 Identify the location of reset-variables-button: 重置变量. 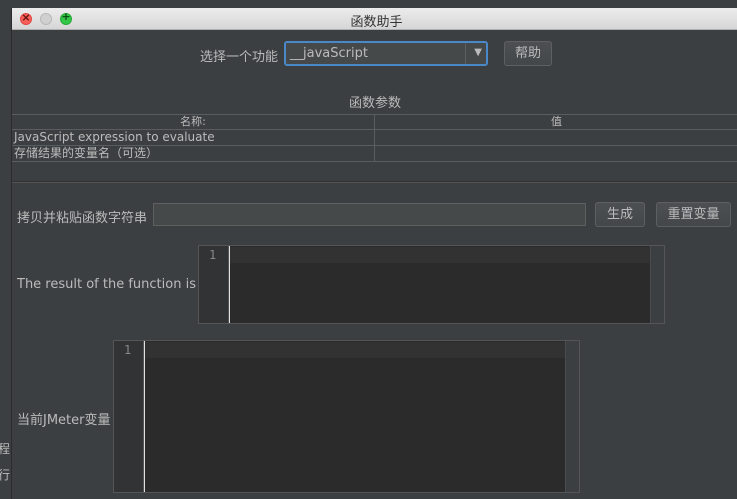
(693, 214).